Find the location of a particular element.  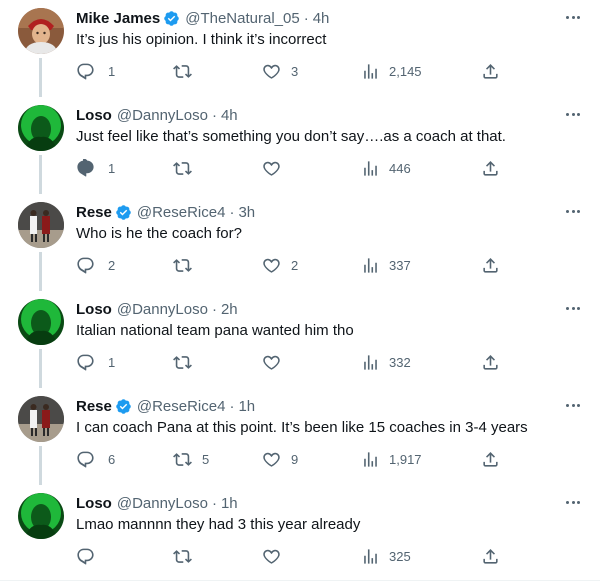

display-name: Mike James is located at coordinates (118, 18).